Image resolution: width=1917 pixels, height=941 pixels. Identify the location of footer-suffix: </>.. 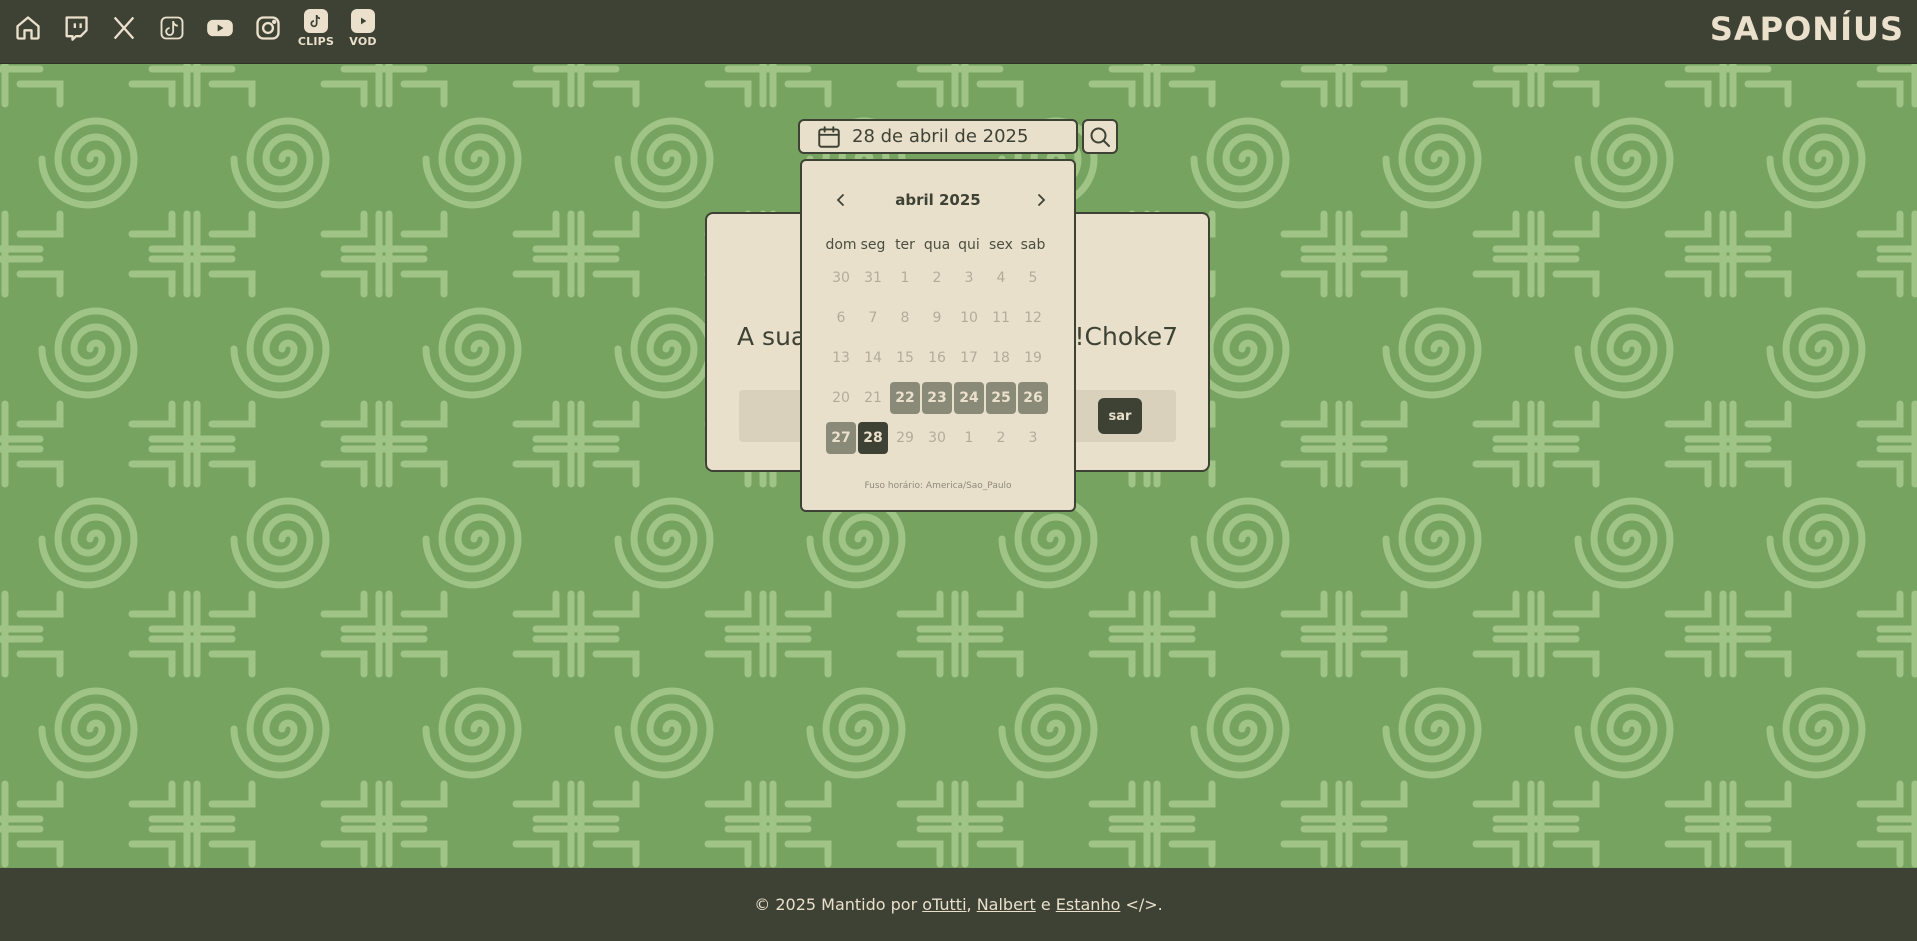
(1141, 904).